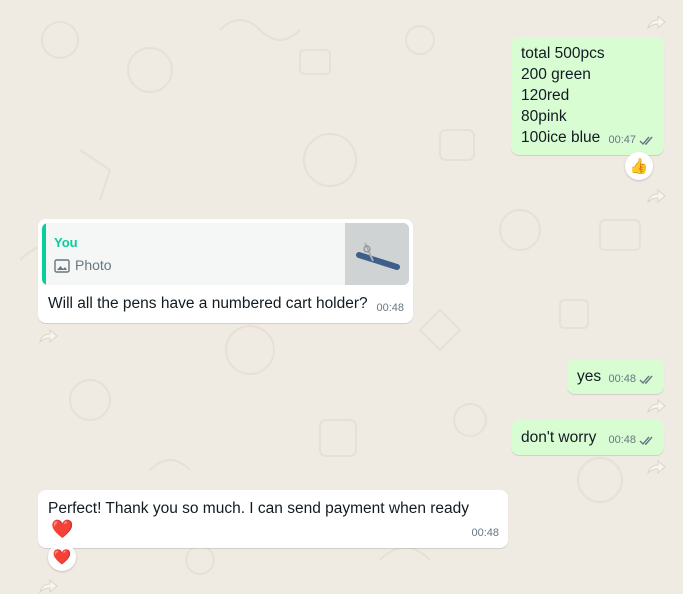 The width and height of the screenshot is (683, 594). I want to click on message-time: 00:47, so click(622, 140).